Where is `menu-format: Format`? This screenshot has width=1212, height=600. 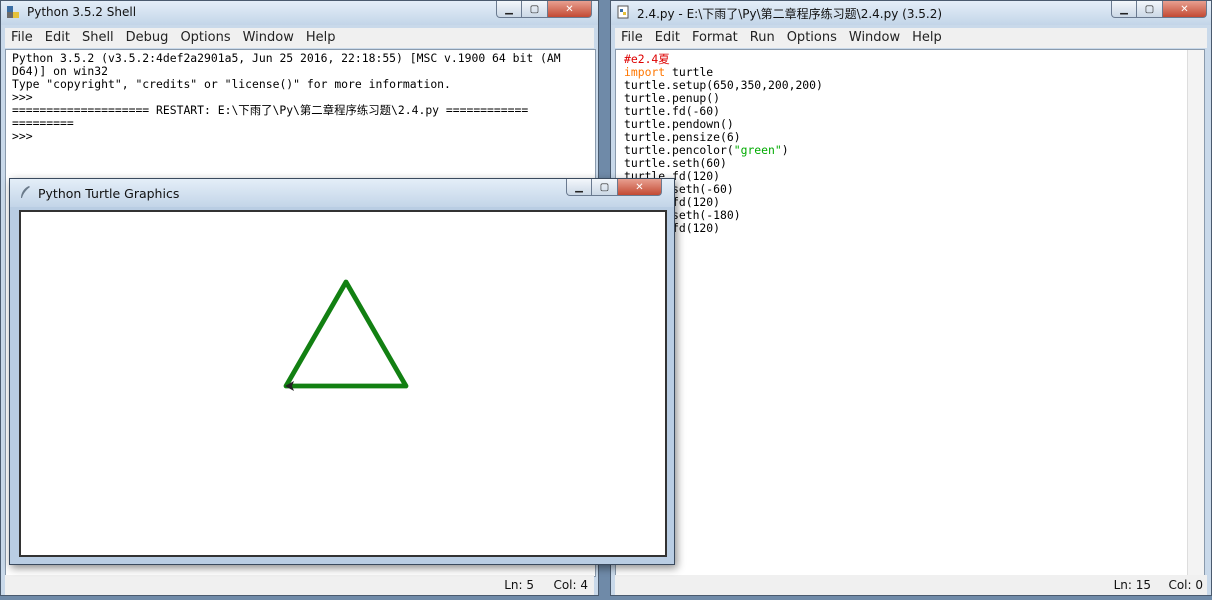
menu-format: Format is located at coordinates (715, 38).